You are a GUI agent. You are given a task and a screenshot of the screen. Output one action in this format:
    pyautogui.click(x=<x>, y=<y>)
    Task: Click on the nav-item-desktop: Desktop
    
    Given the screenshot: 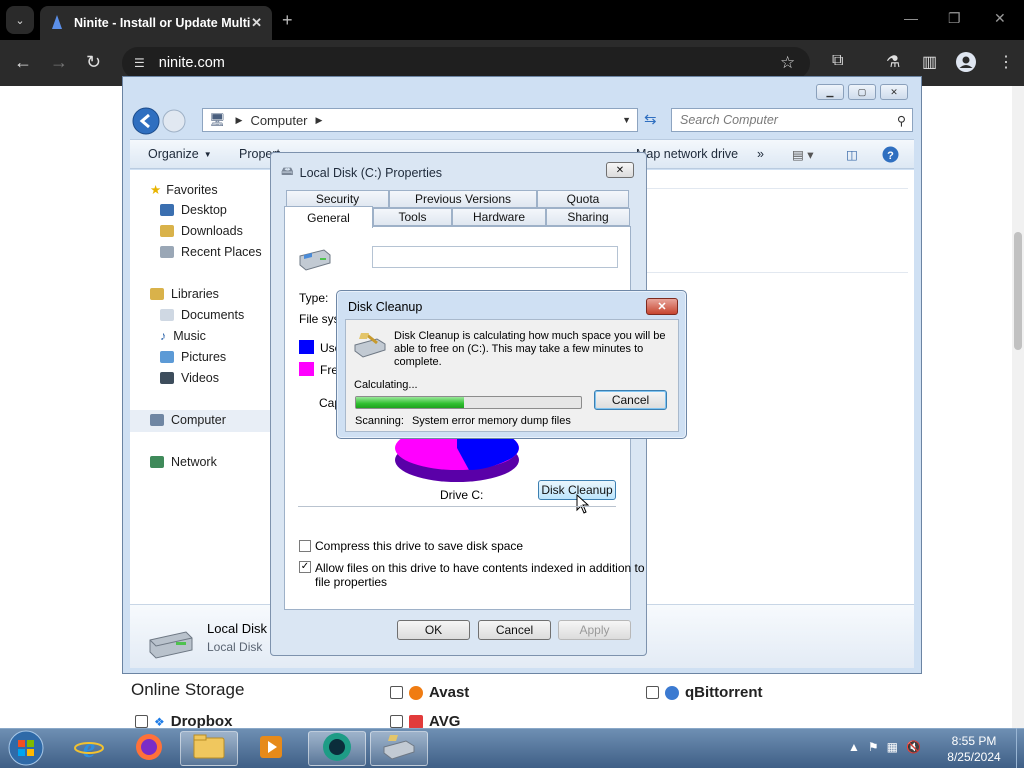 What is the action you would take?
    pyautogui.click(x=193, y=210)
    